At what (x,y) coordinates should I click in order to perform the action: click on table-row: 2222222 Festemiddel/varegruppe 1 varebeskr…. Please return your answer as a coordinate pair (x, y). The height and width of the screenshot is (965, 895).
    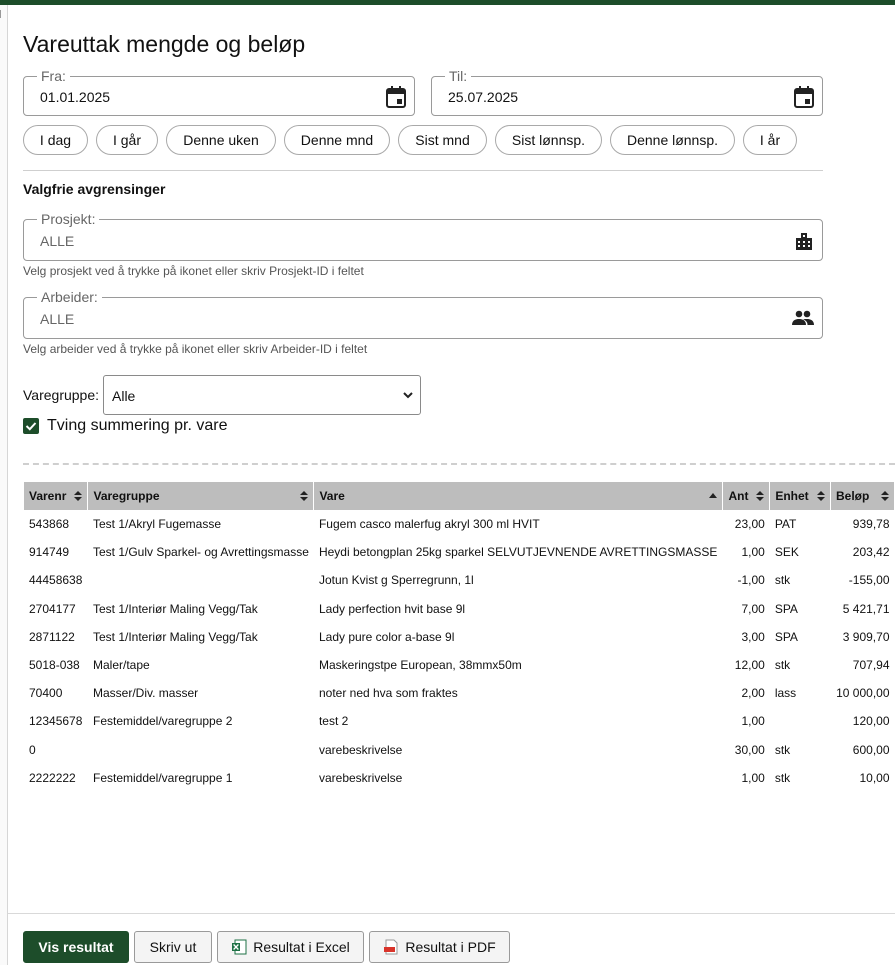
    Looking at the image, I should click on (459, 778).